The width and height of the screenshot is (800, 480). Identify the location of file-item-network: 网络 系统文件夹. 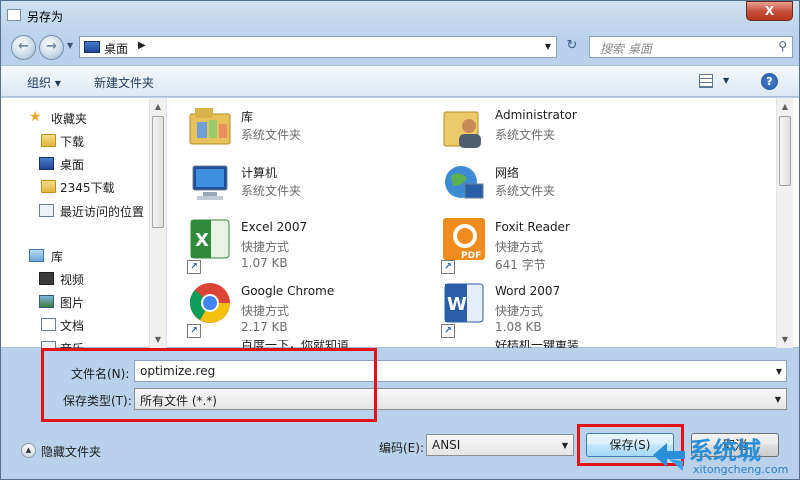
(566, 189).